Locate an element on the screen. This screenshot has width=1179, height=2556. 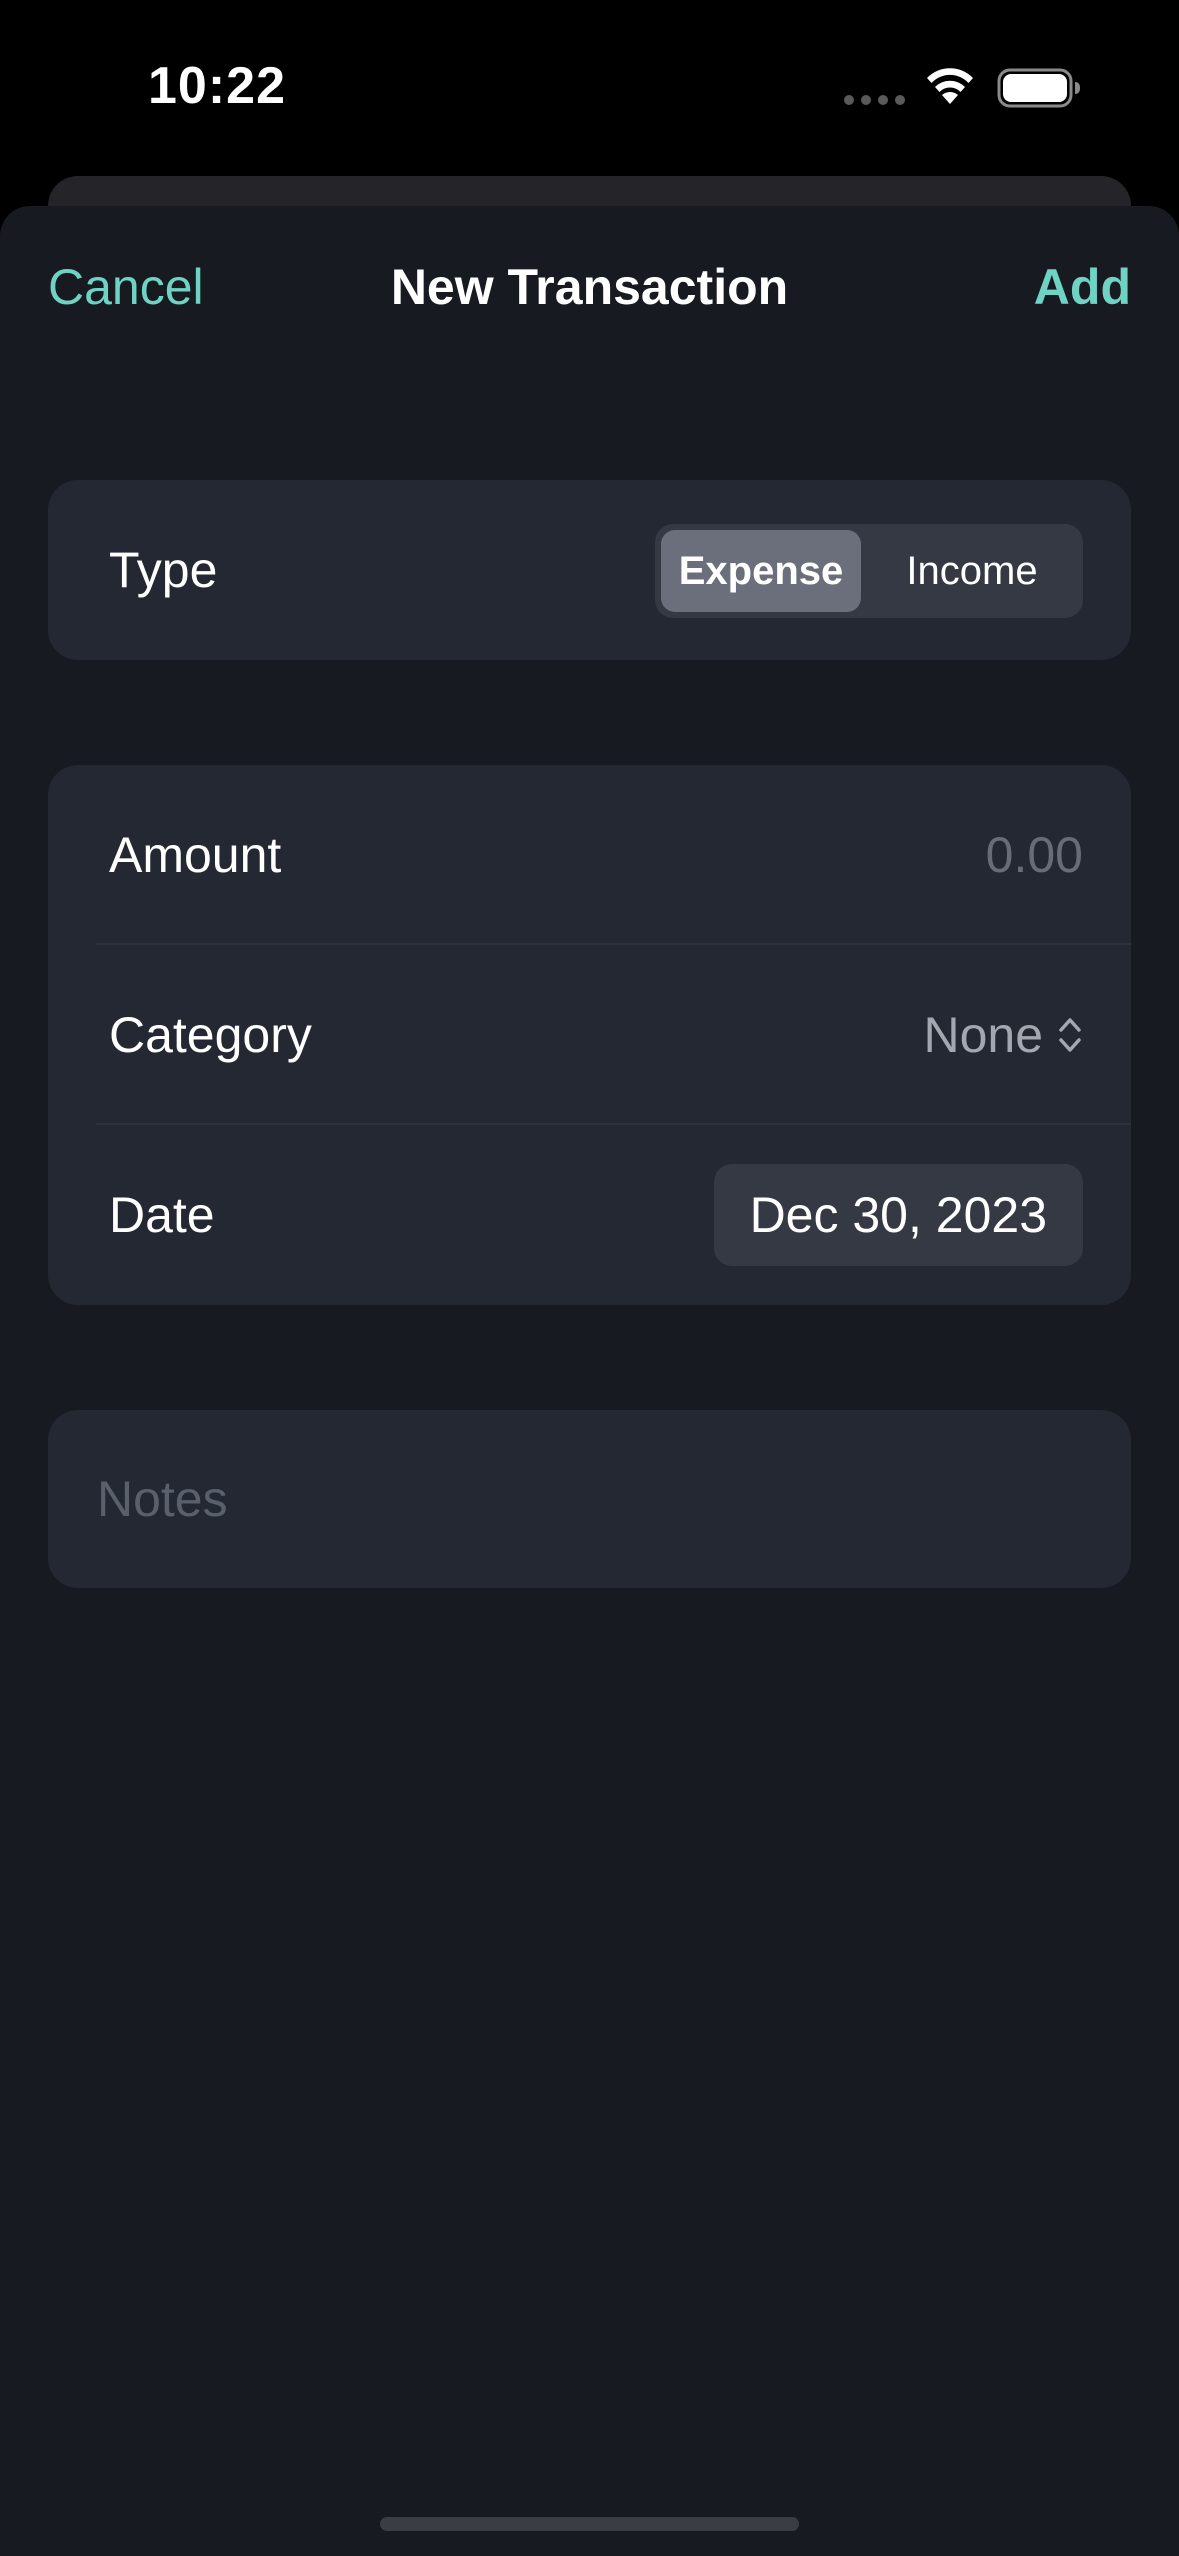
segment-expense: Expense is located at coordinates (761, 571).